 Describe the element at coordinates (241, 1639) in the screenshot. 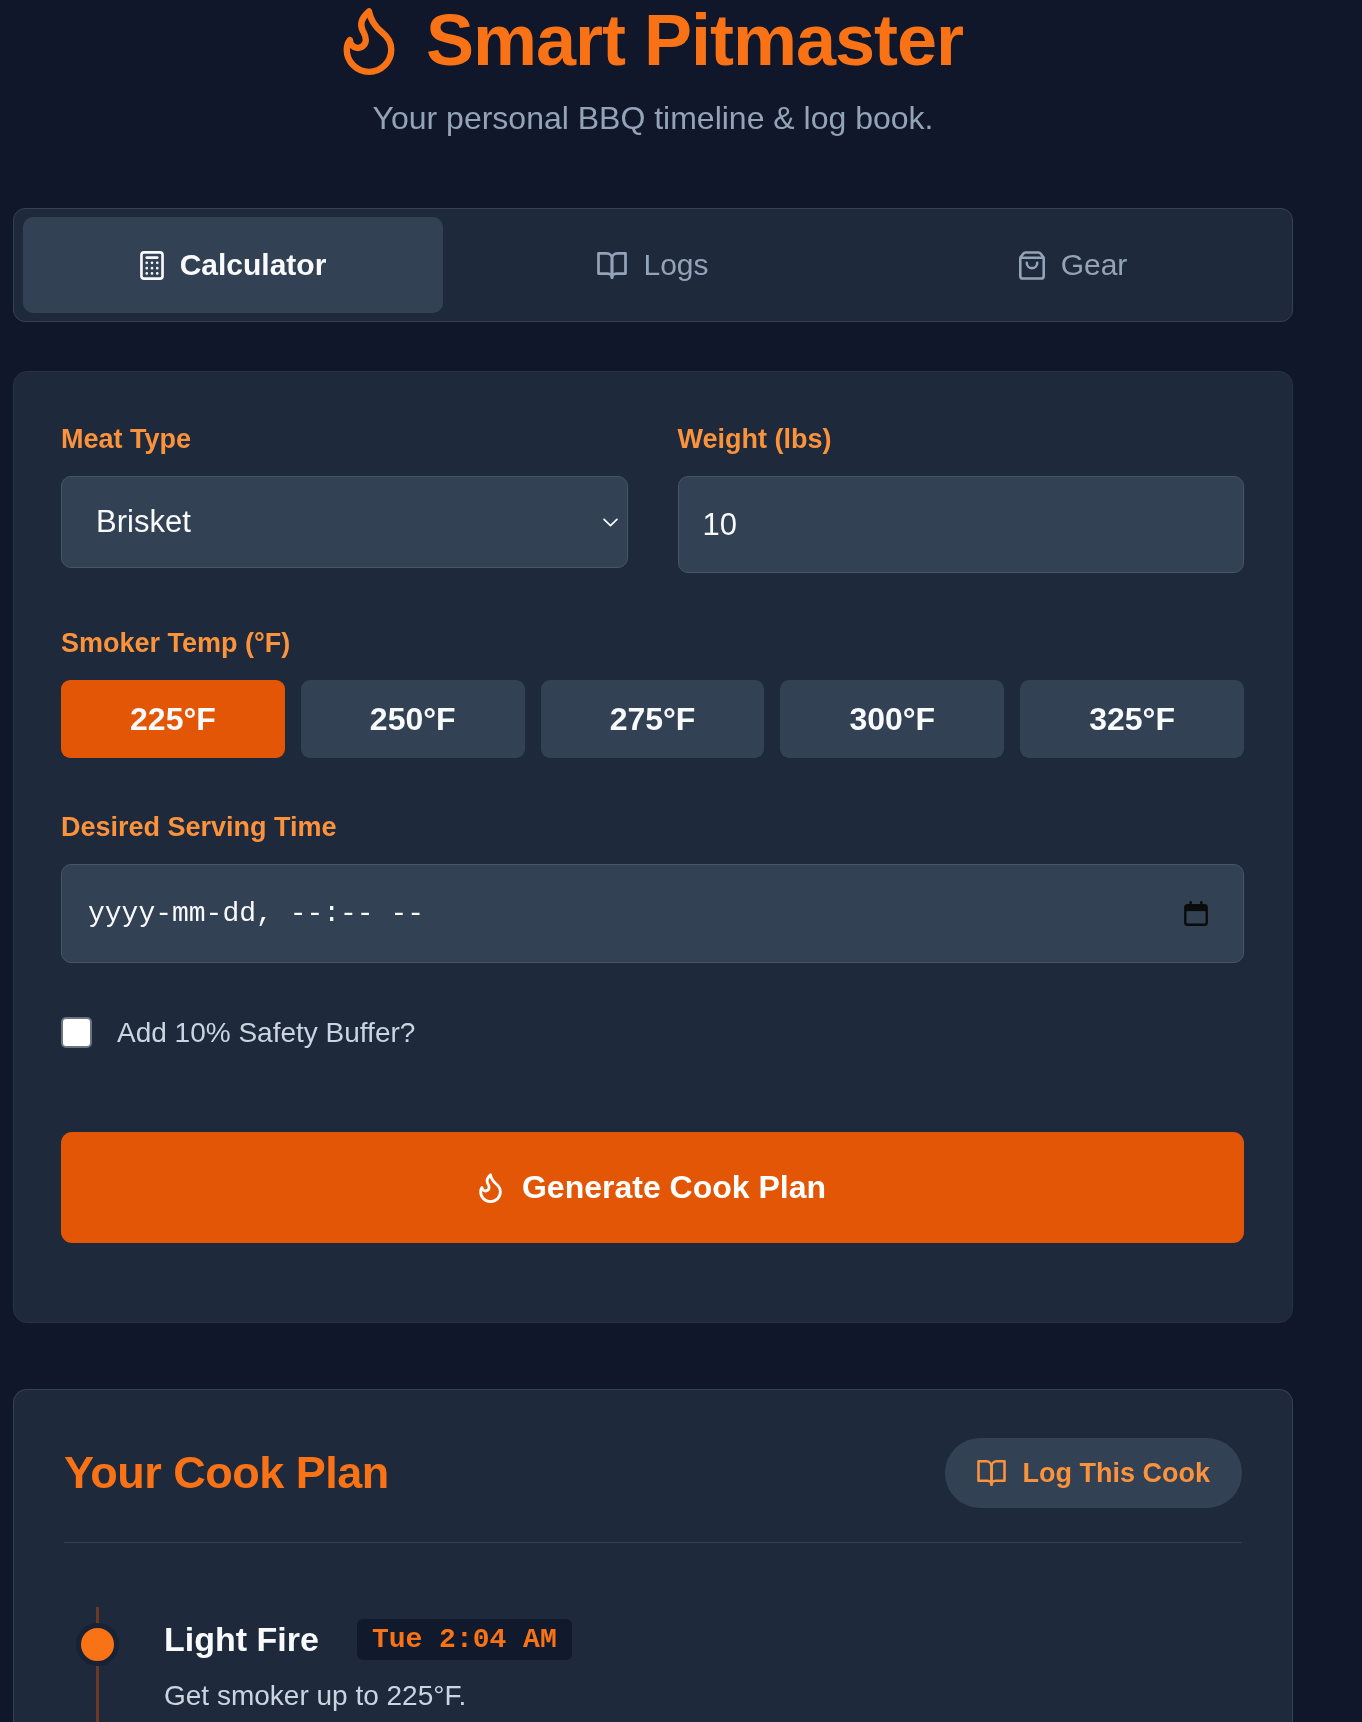

I see `step-title: Light Fire` at that location.